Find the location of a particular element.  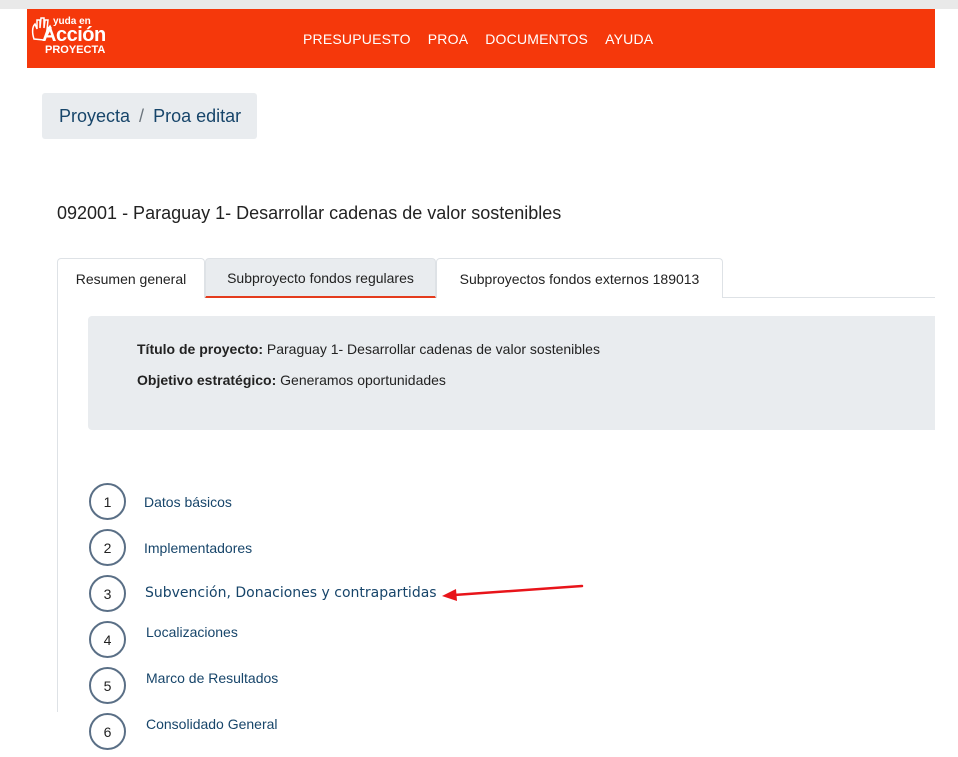

step-number-circle: 3 is located at coordinates (107, 593).